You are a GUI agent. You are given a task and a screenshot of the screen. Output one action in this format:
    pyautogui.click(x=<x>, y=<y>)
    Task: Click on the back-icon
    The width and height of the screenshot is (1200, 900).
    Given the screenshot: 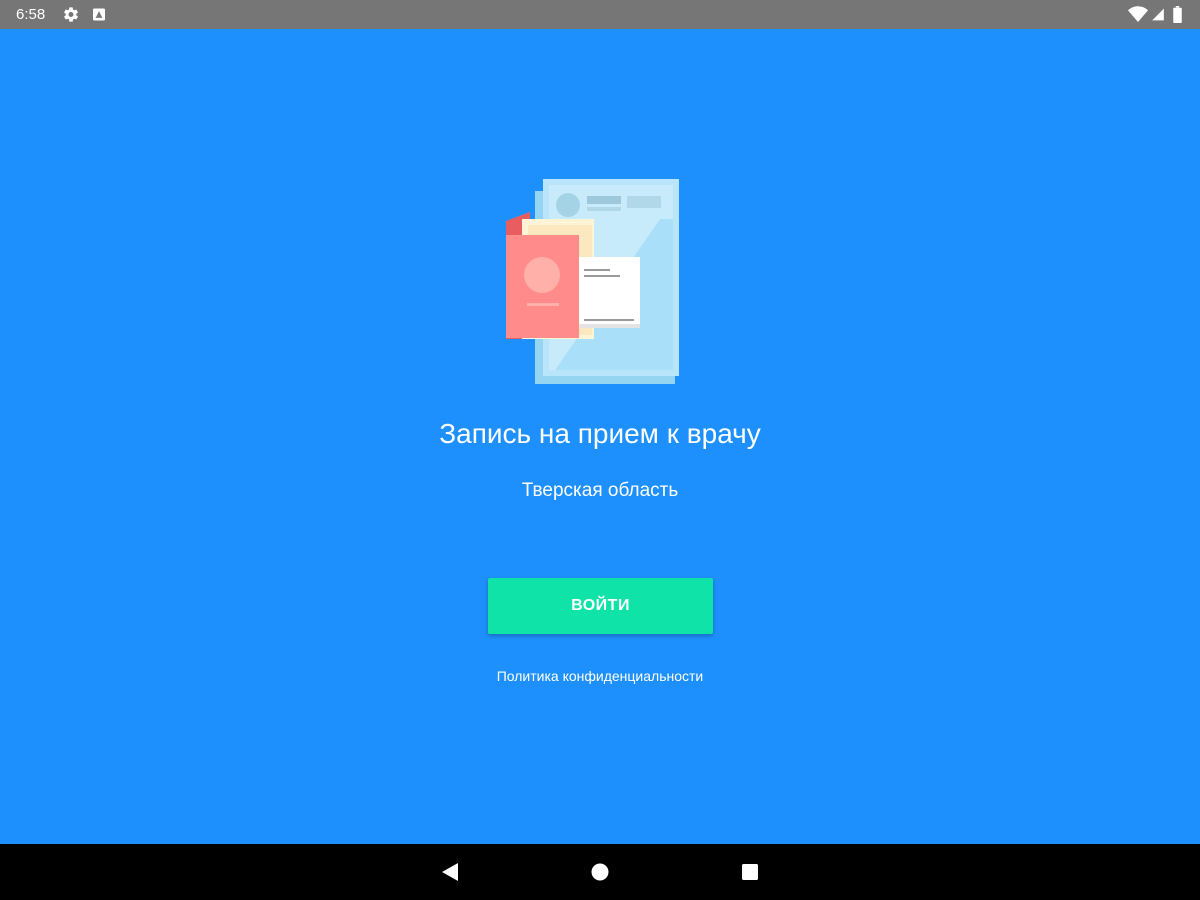 What is the action you would take?
    pyautogui.click(x=450, y=872)
    